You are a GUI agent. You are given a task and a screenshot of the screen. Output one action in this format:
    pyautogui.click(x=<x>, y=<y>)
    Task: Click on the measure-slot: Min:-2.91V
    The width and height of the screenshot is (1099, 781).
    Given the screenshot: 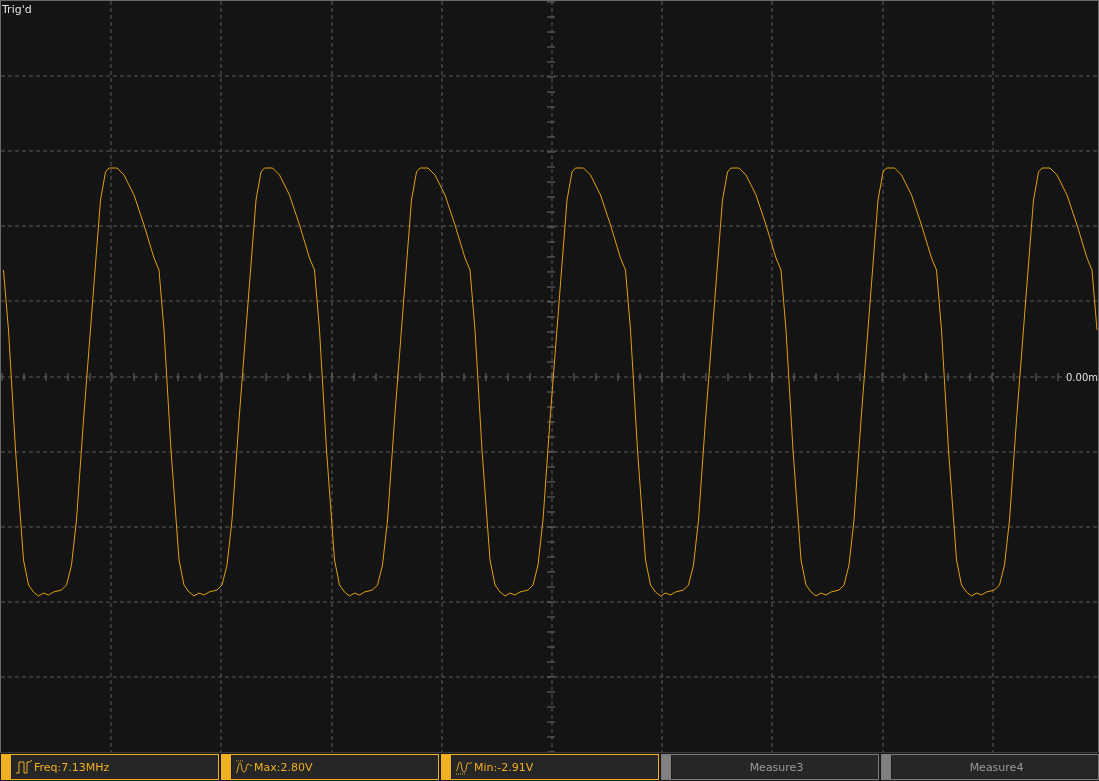 What is the action you would take?
    pyautogui.click(x=550, y=767)
    